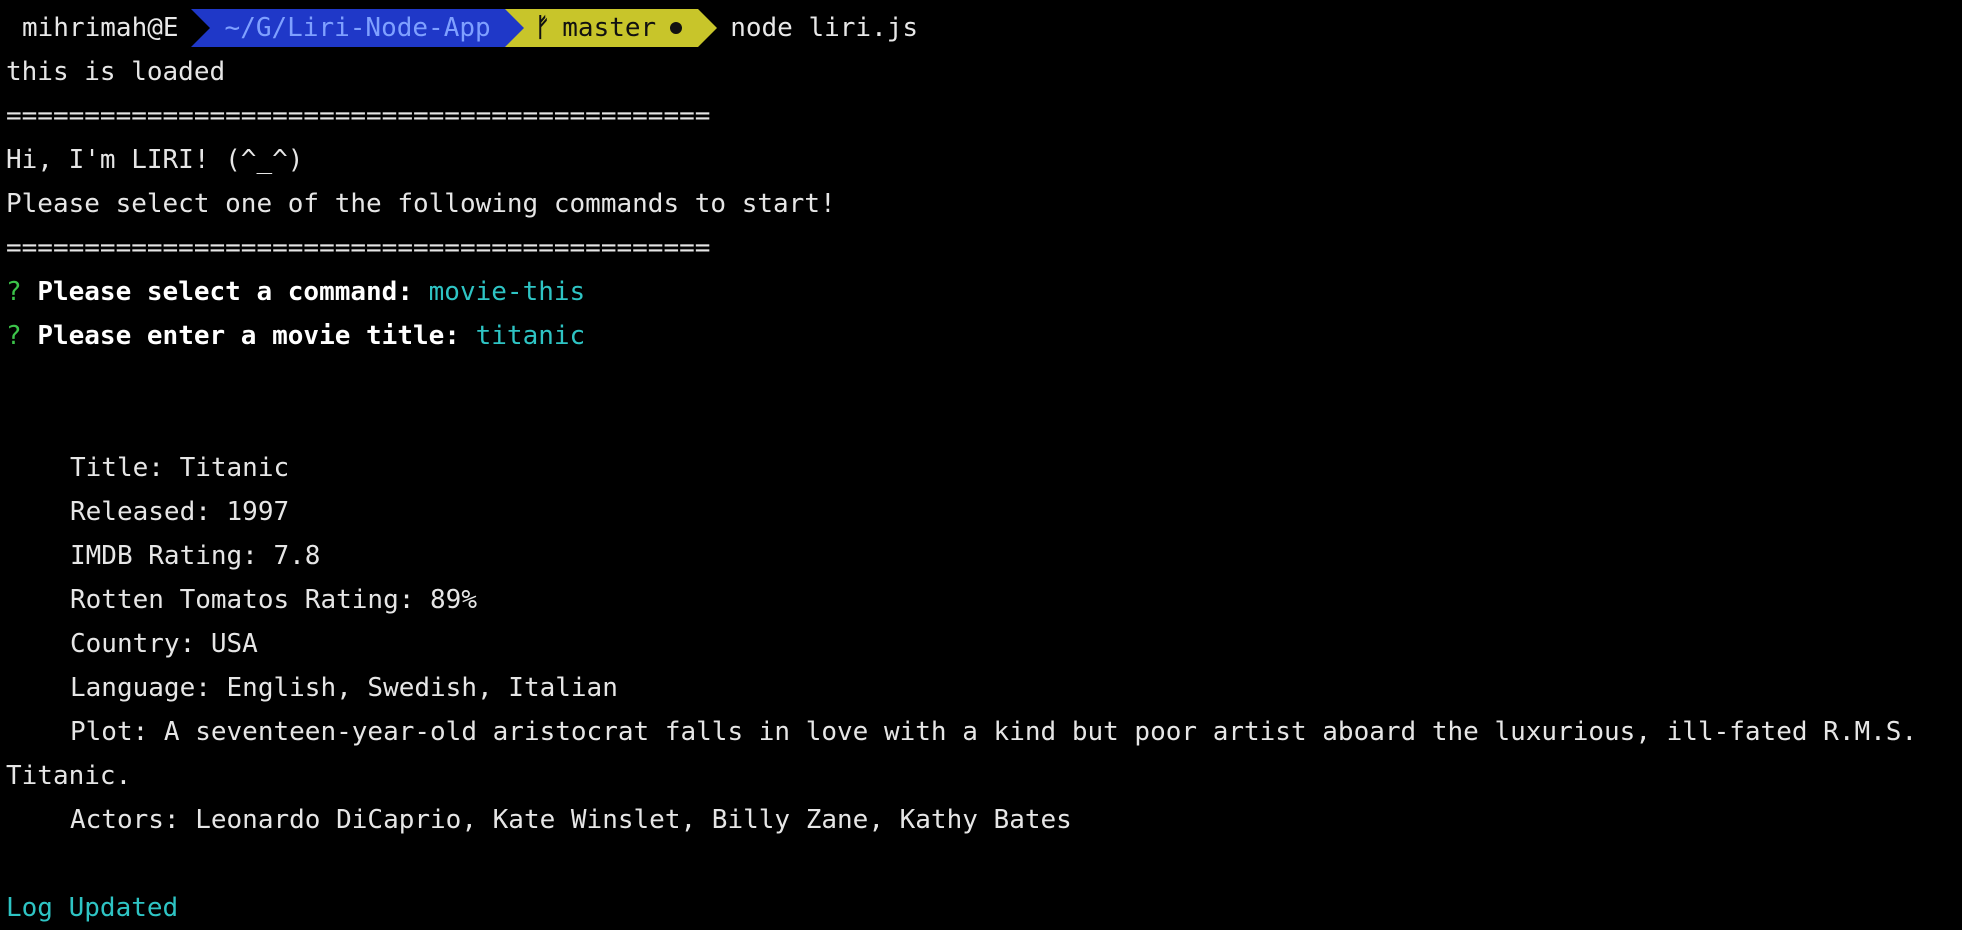 This screenshot has width=1962, height=930. I want to click on command-text: node liri.js, so click(824, 28).